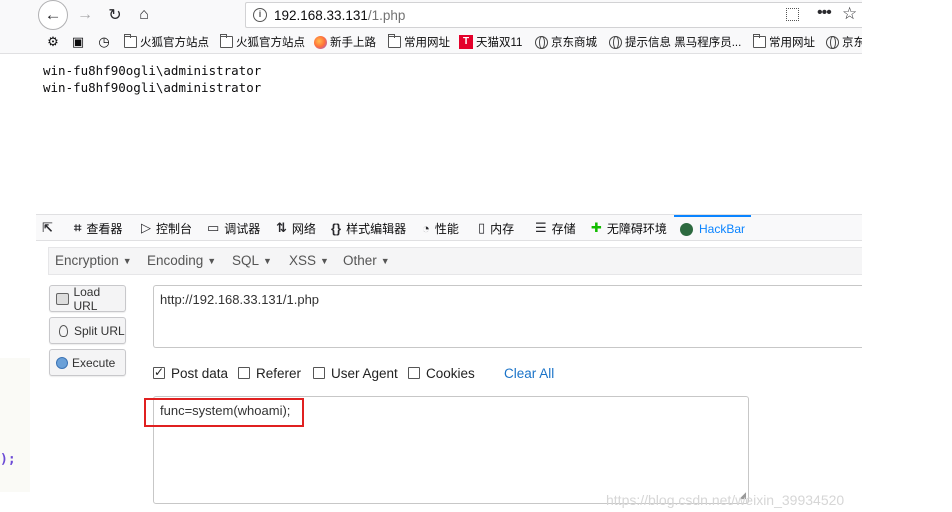 The width and height of the screenshot is (952, 512). What do you see at coordinates (824, 13) in the screenshot?
I see `more-options-icon: •••` at bounding box center [824, 13].